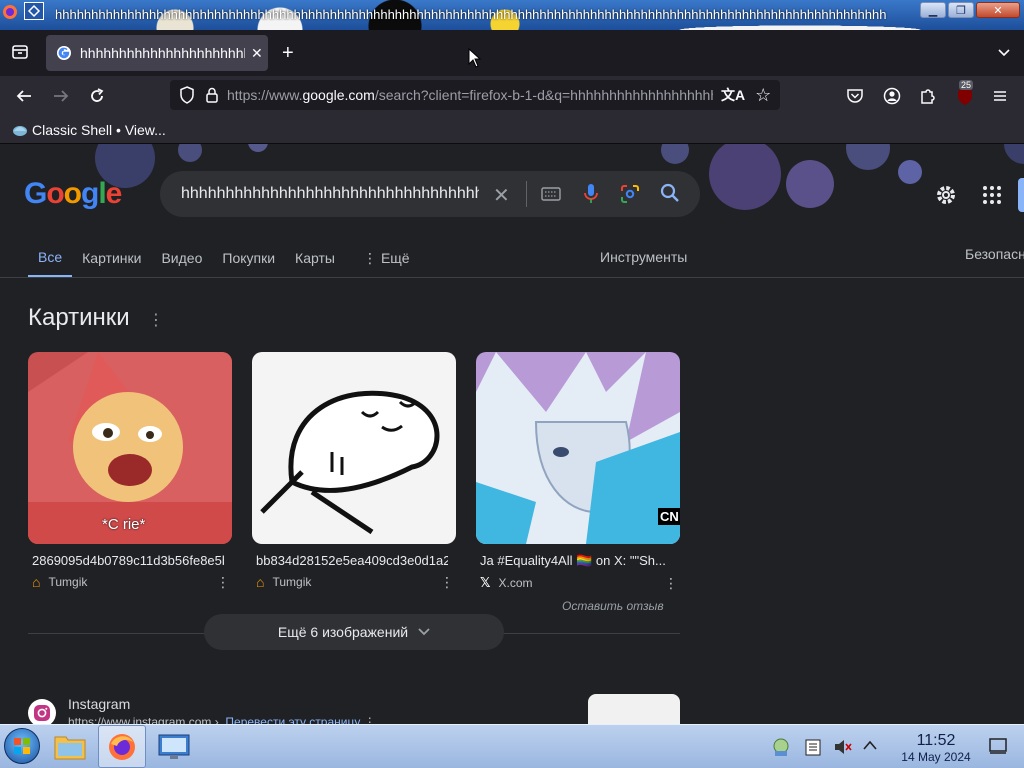  I want to click on padlock-icon, so click(212, 95).